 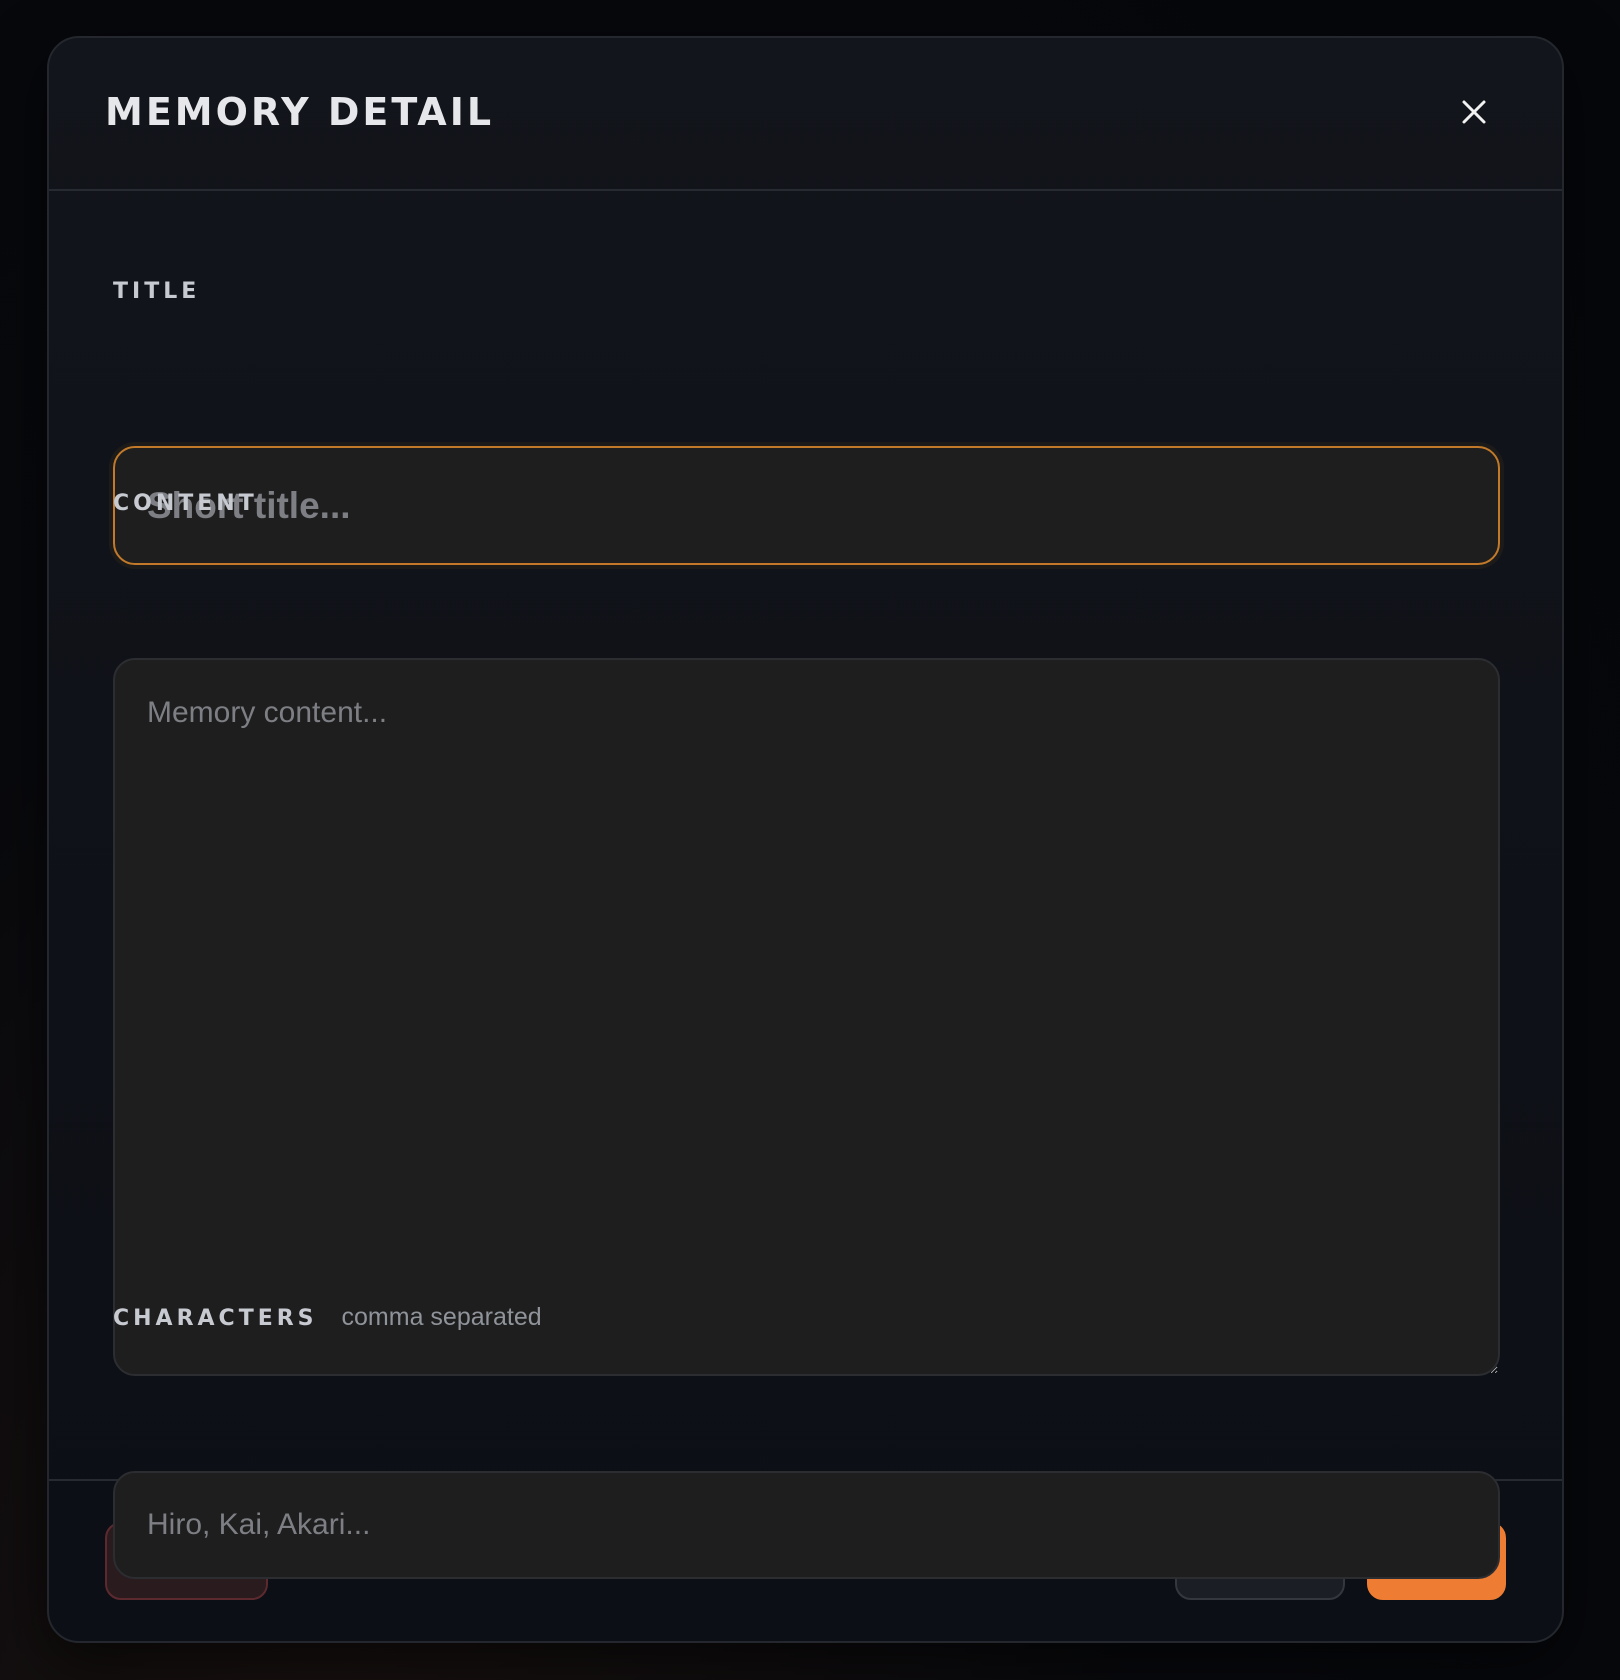 What do you see at coordinates (805, 114) in the screenshot?
I see `dialog-header: MEMORY DETAIL` at bounding box center [805, 114].